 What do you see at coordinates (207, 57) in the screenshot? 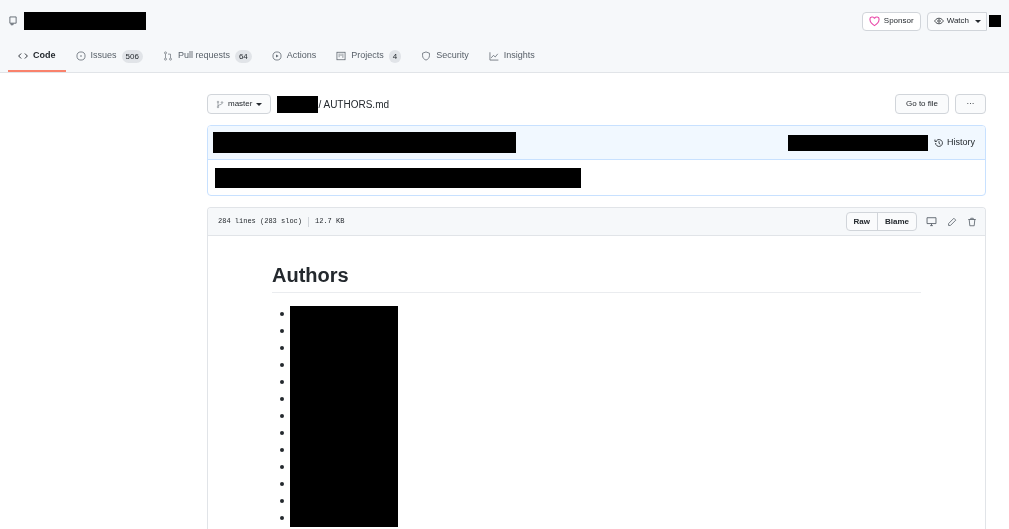
I see `repo-tab: Pull requests 64` at bounding box center [207, 57].